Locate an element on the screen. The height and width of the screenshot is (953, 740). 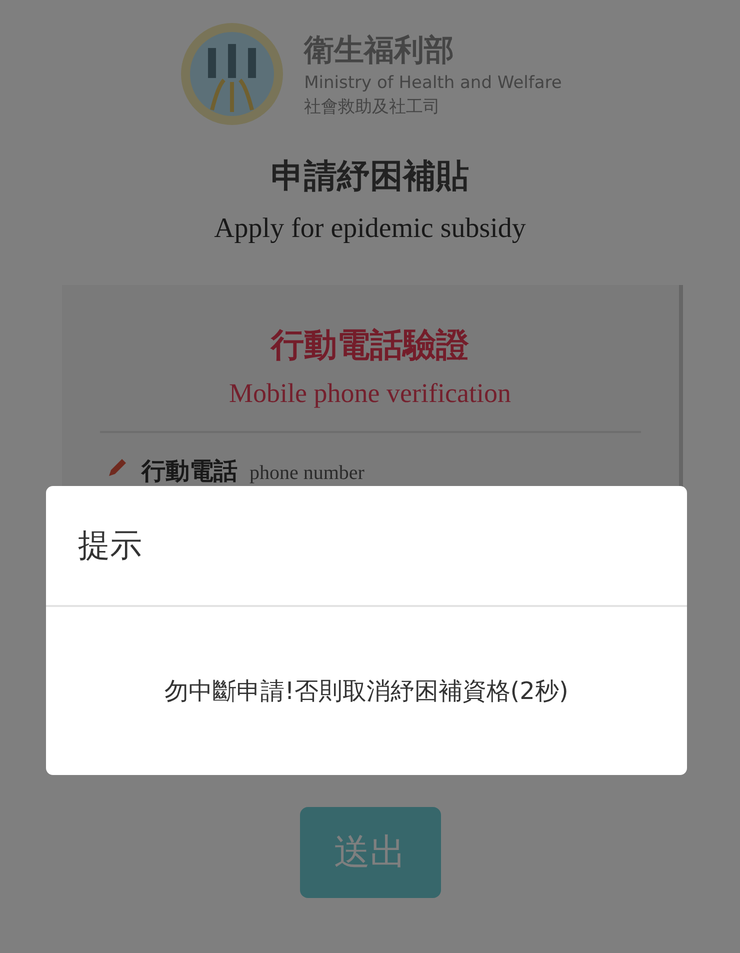
dialog-message: 勿中斷申請!否則取消紓困補資格(2秒) is located at coordinates (366, 691).